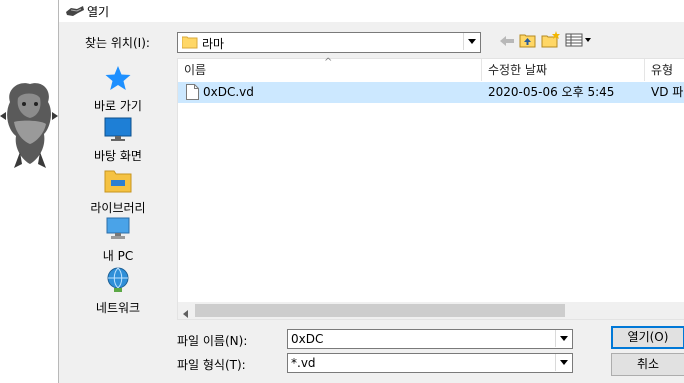  I want to click on lookin-value: 라마, so click(213, 44).